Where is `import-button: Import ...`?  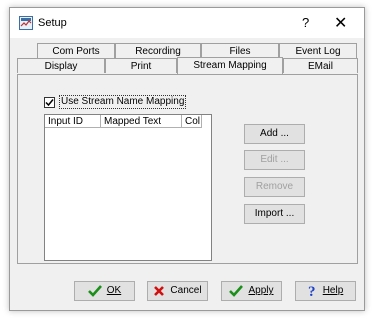 import-button: Import ... is located at coordinates (274, 214).